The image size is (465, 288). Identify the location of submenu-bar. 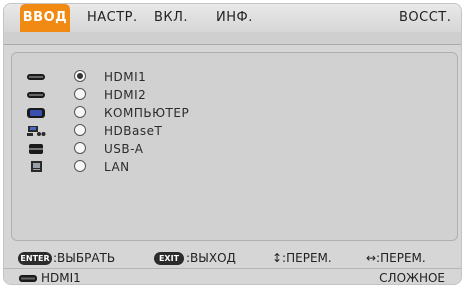
(232, 38).